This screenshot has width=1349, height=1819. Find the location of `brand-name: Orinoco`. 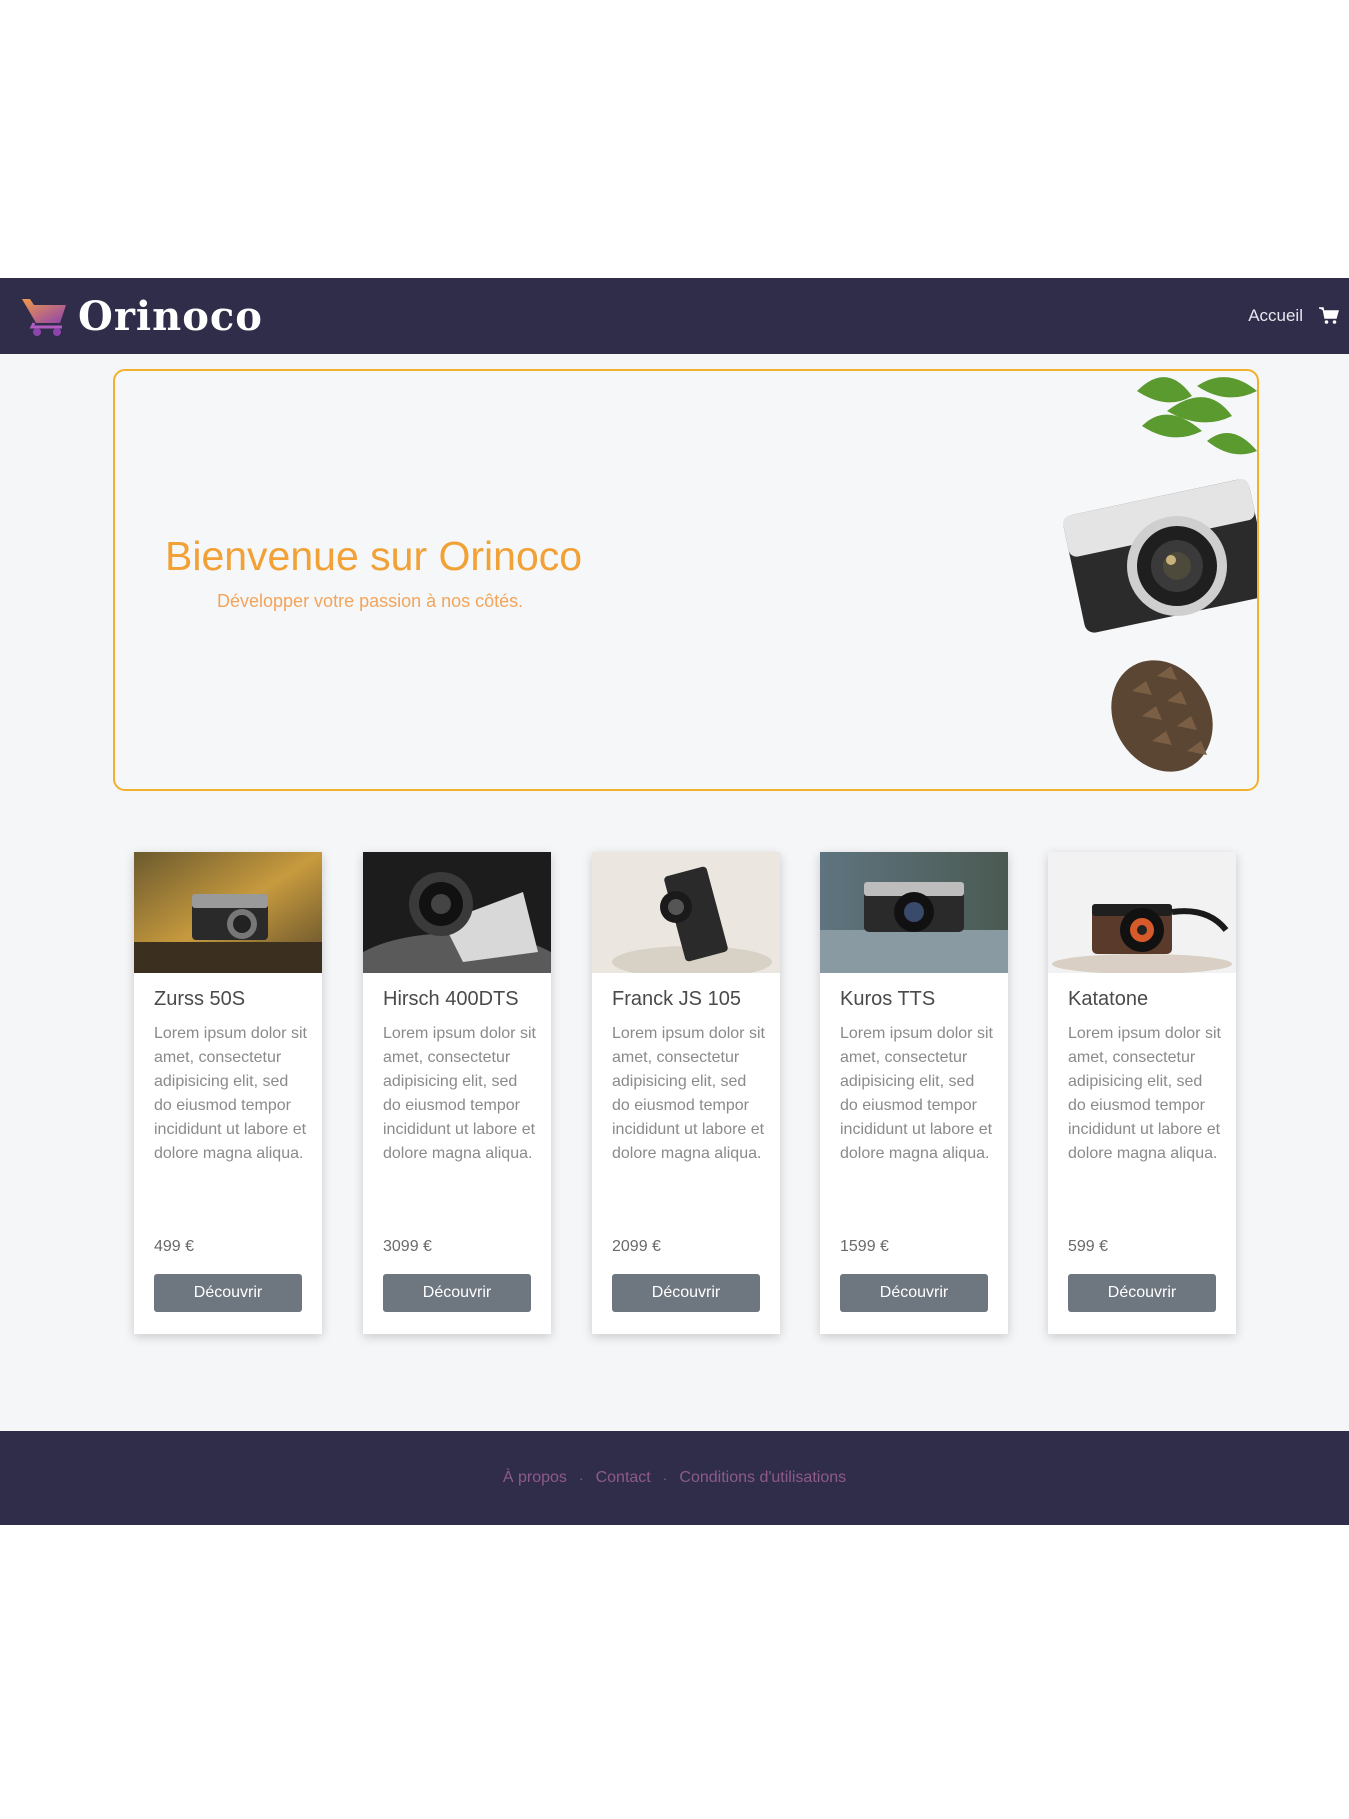

brand-name: Orinoco is located at coordinates (170, 316).